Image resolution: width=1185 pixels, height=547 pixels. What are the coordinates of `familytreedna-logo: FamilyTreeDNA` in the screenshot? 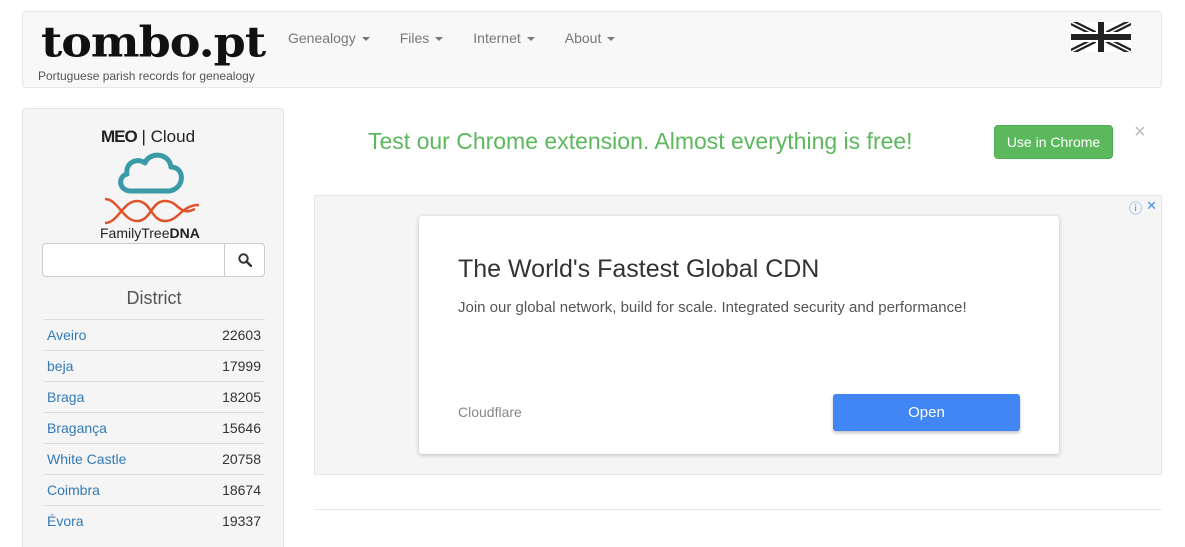 It's located at (150, 233).